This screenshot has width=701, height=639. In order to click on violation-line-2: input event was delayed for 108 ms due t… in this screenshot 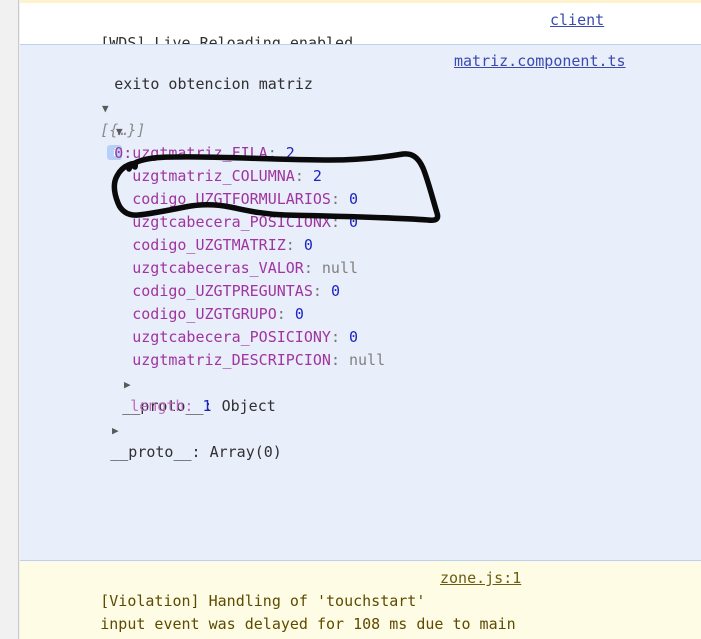, I will do `click(360, 611)`.